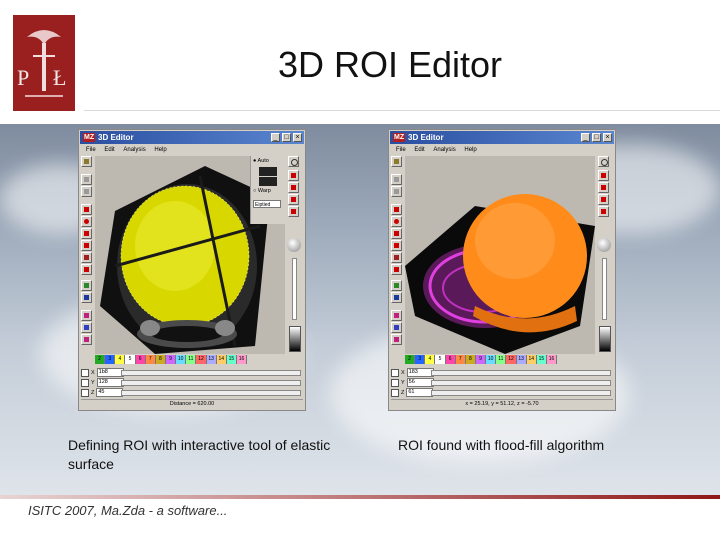  What do you see at coordinates (261, 161) in the screenshot?
I see `mode-auto-option: ● Auto` at bounding box center [261, 161].